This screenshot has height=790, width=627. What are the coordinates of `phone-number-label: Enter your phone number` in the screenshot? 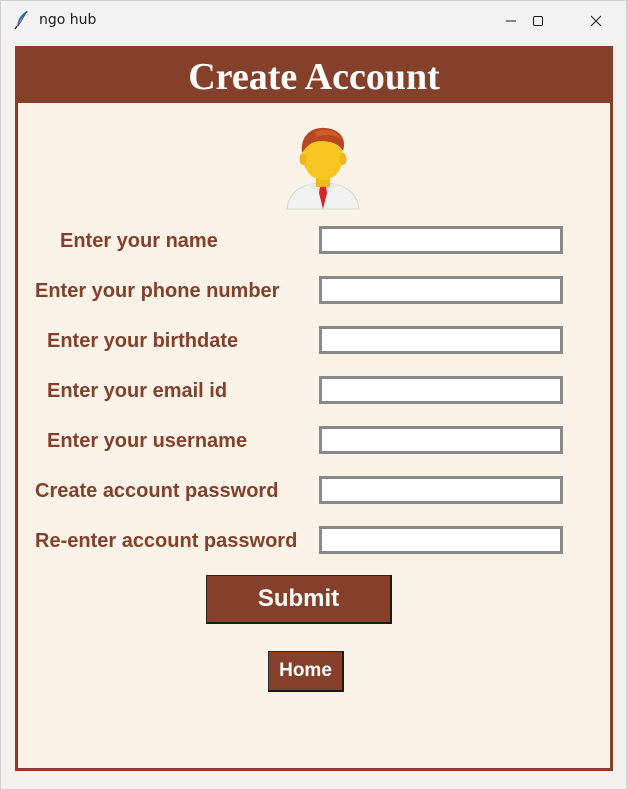 It's located at (157, 291).